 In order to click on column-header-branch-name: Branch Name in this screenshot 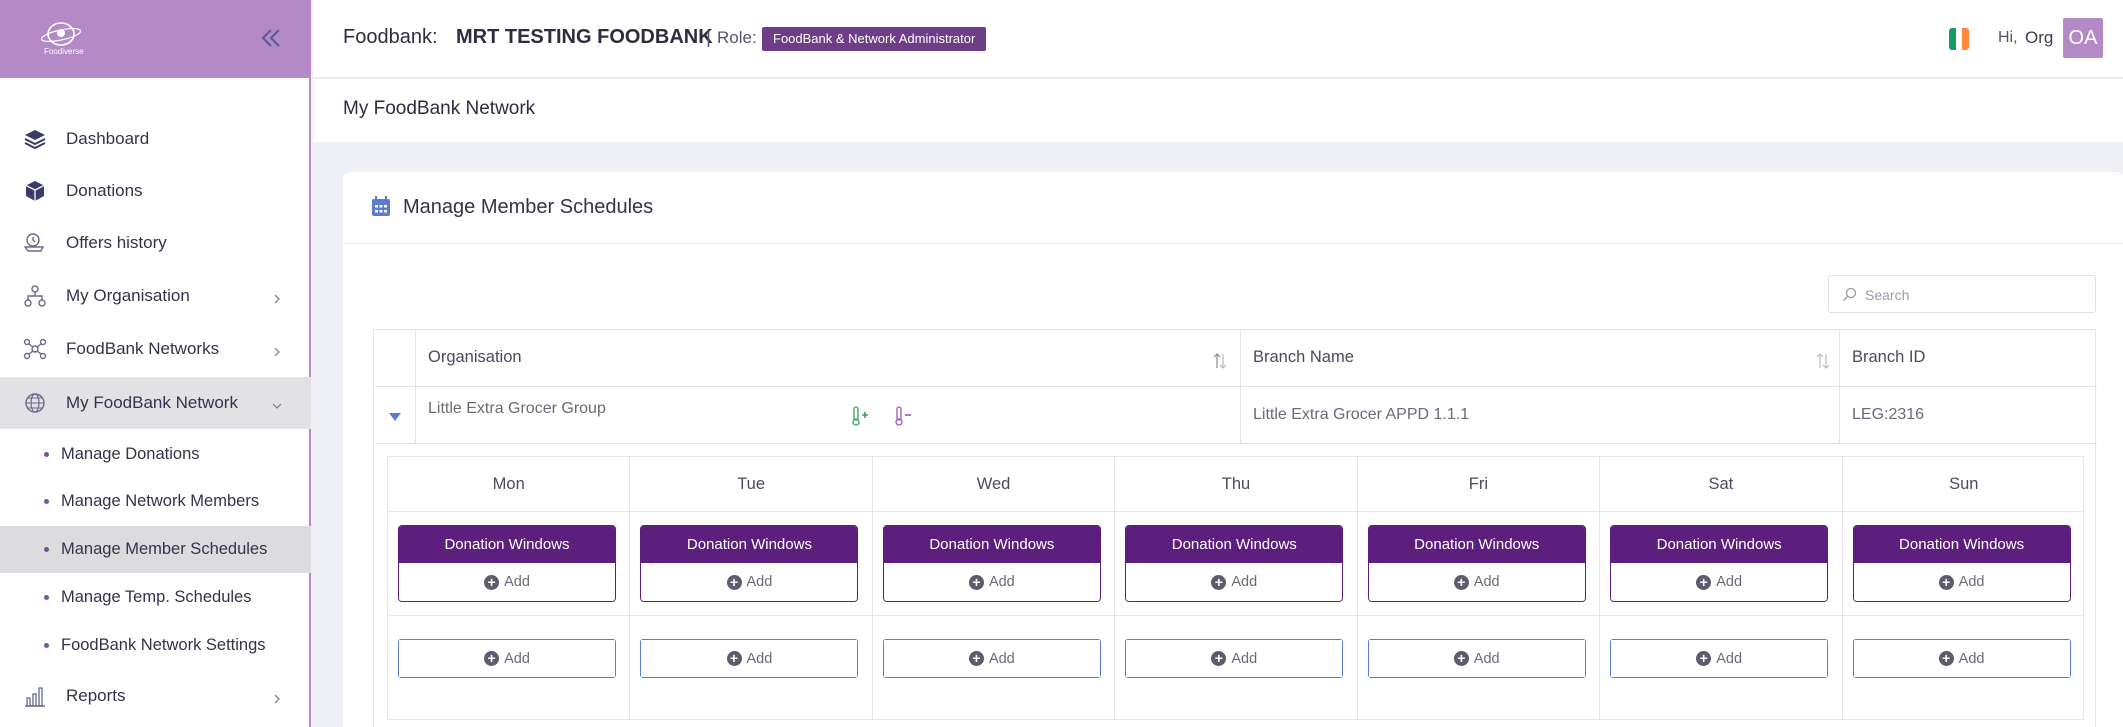, I will do `click(1540, 358)`.